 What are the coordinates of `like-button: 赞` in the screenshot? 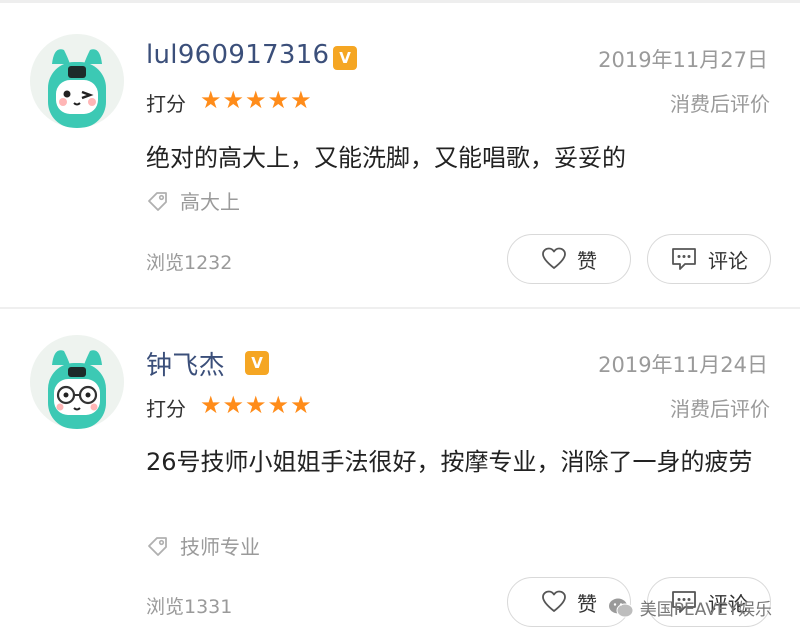 It's located at (569, 259).